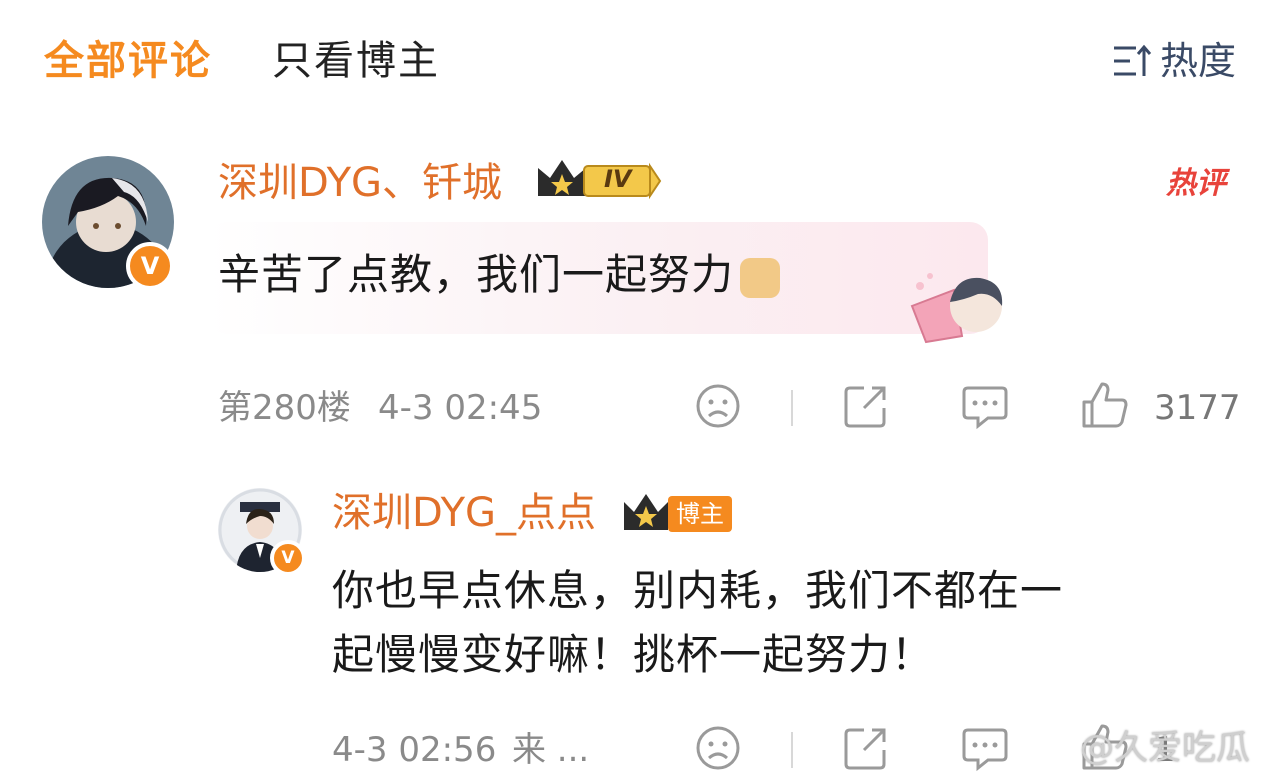 Image resolution: width=1280 pixels, height=780 pixels. Describe the element at coordinates (760, 277) in the screenshot. I see `fist-emoji-icon` at that location.